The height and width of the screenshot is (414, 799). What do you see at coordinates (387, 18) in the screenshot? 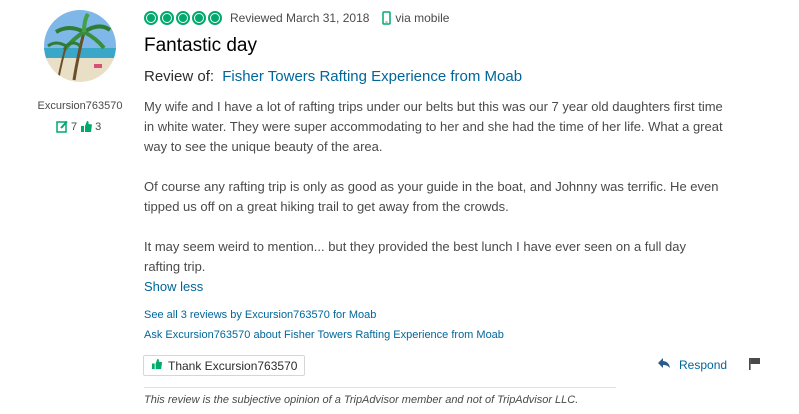
I see `mobile-phone-icon` at bounding box center [387, 18].